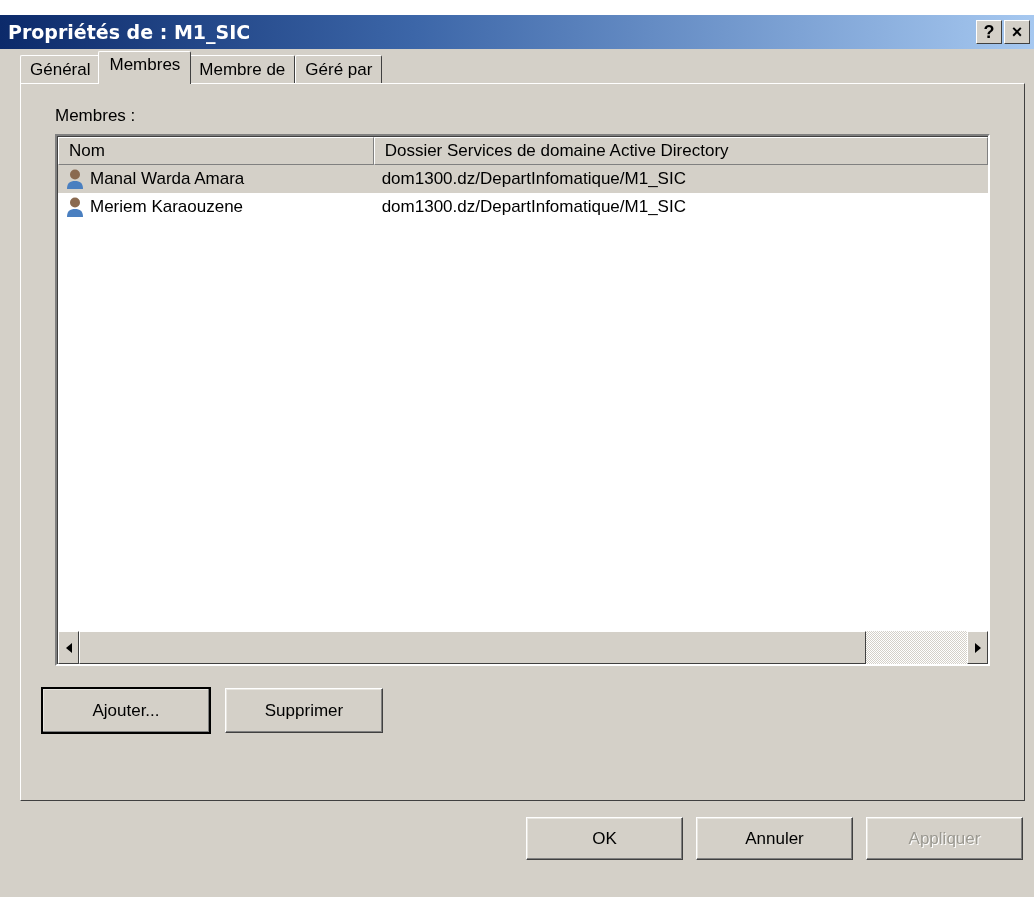  I want to click on cancel-button: Annuler, so click(774, 838).